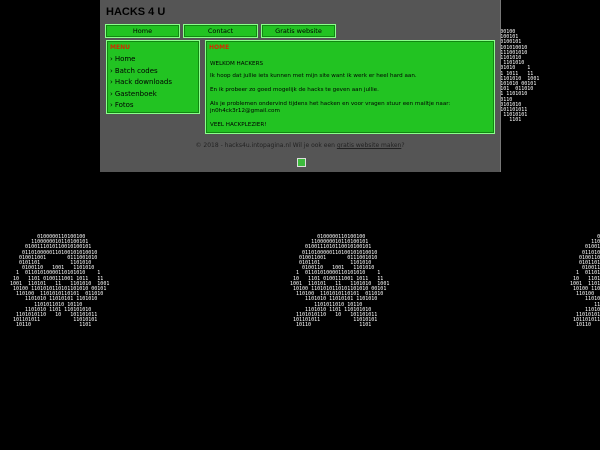 The height and width of the screenshot is (450, 600). Describe the element at coordinates (369, 145) in the screenshot. I see `gratis-website-link: gratis website maken` at that location.